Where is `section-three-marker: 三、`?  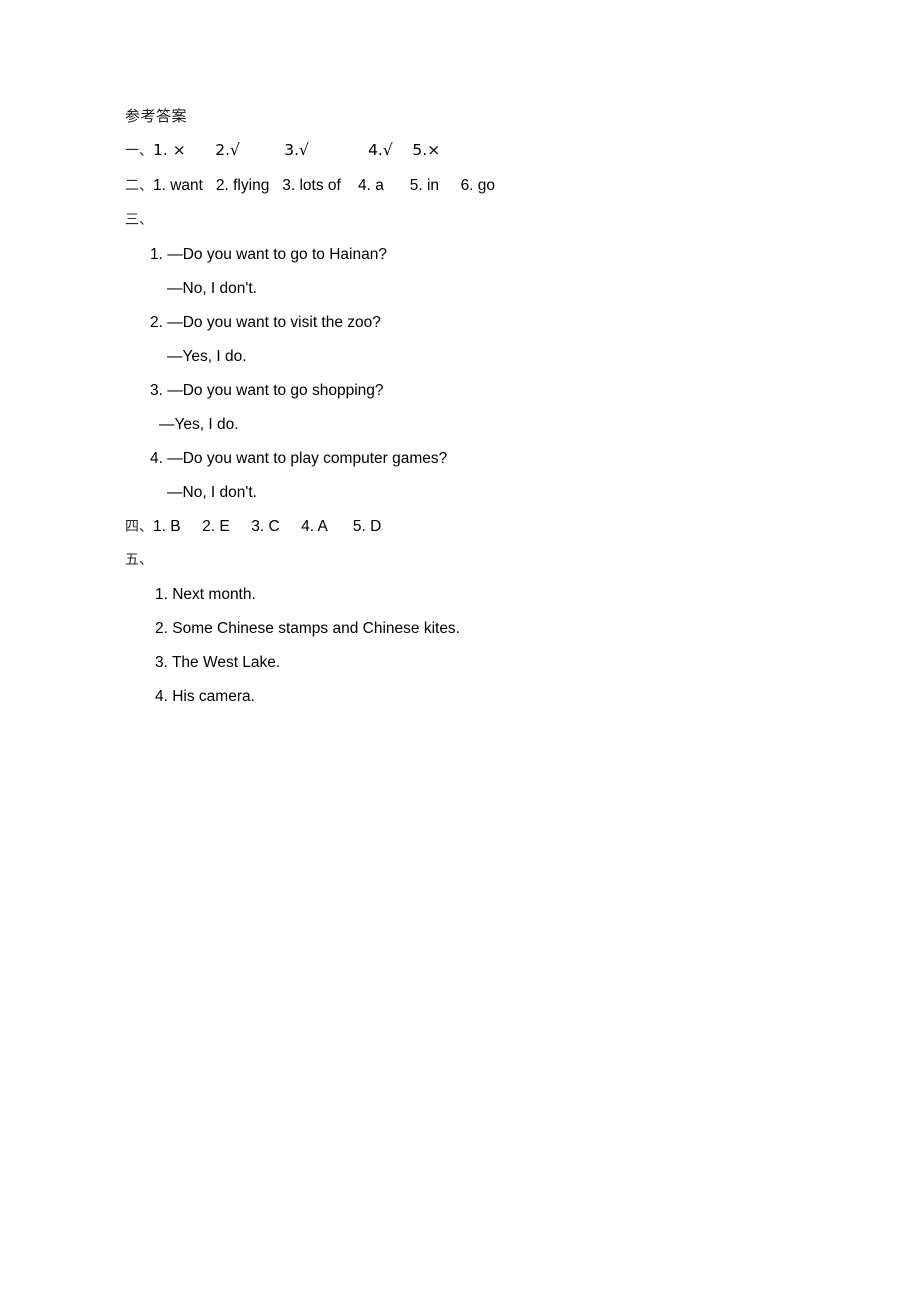
section-three-marker: 三、 is located at coordinates (139, 220).